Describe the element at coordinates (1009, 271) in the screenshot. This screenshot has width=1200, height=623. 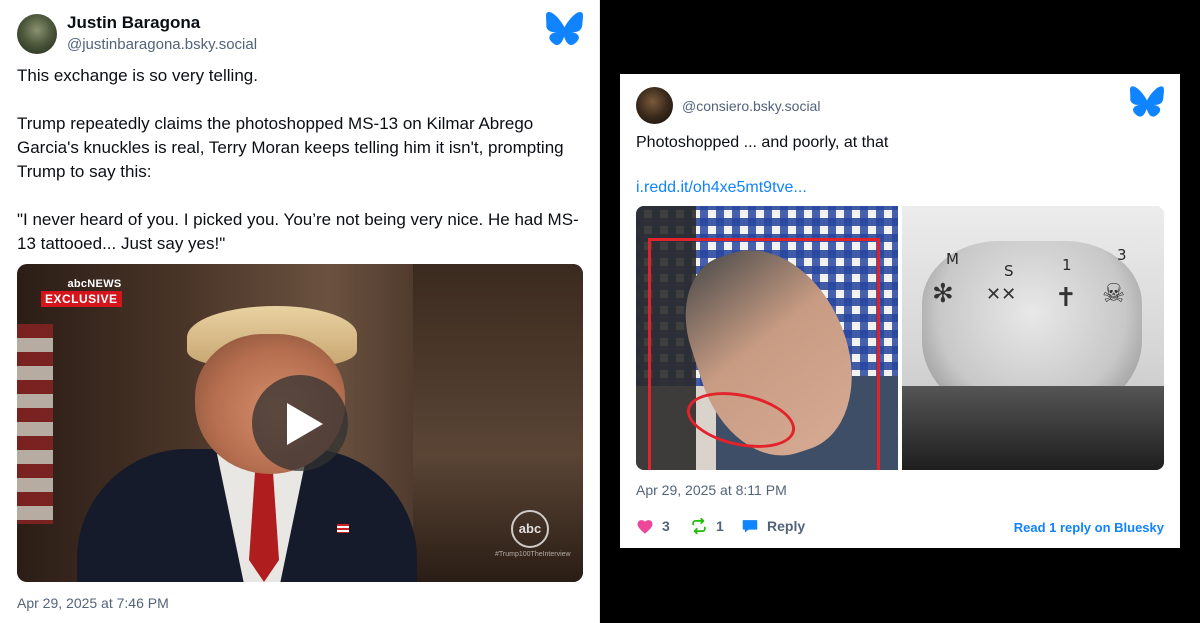
I see `knuckle-label: S` at that location.